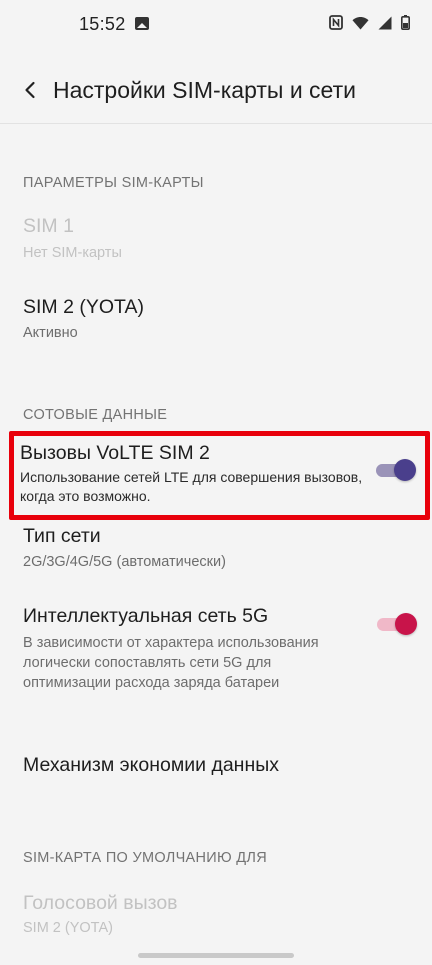  What do you see at coordinates (405, 22) in the screenshot?
I see `battery-icon` at bounding box center [405, 22].